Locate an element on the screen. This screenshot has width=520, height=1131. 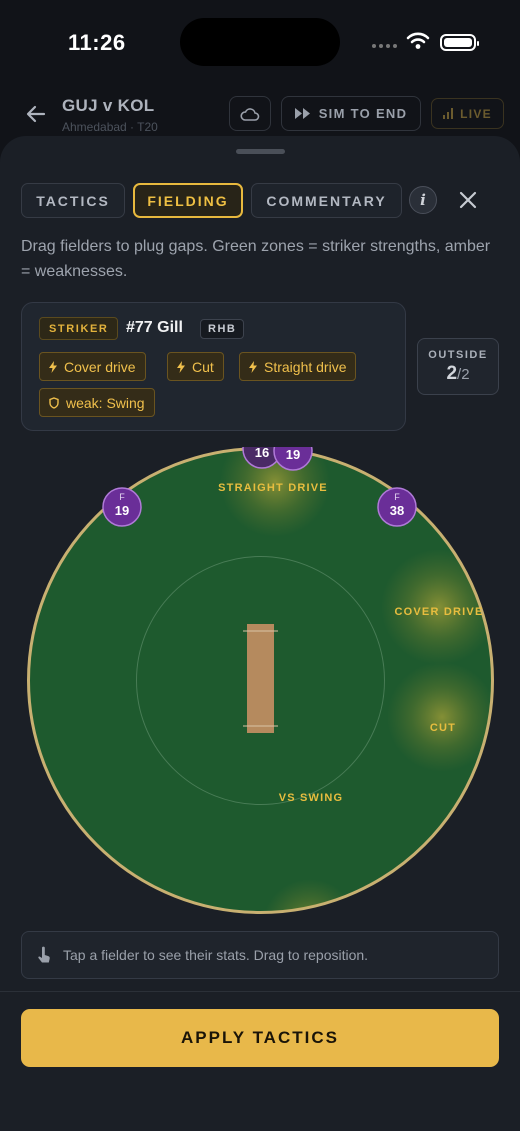
batting-hand-badge: RHB is located at coordinates (222, 329).